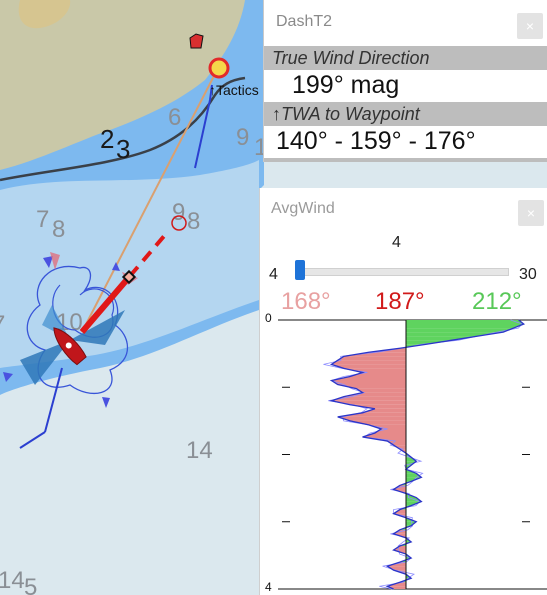 The image size is (547, 595). Describe the element at coordinates (174, 117) in the screenshot. I see `depth-sounding: 6` at that location.